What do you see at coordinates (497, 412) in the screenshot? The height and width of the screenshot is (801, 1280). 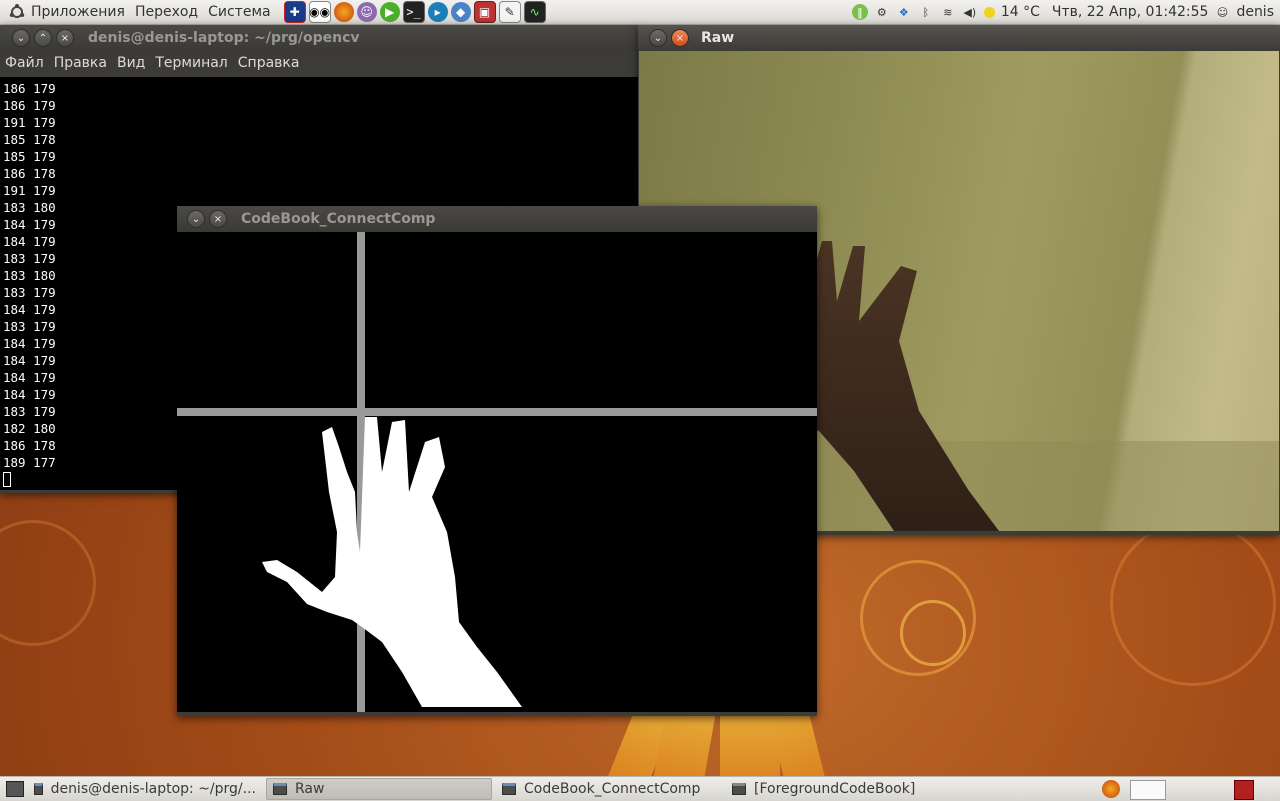 I see `horizontal-divider` at bounding box center [497, 412].